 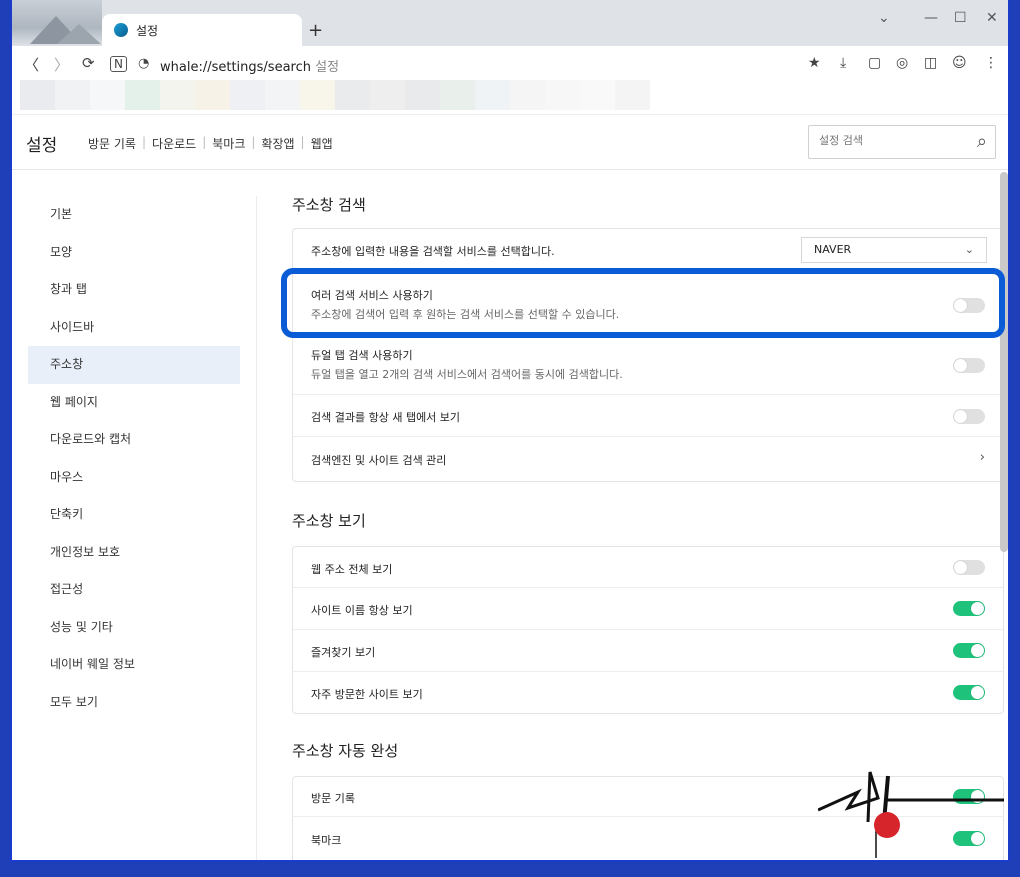 What do you see at coordinates (887, 825) in the screenshot?
I see `red-seal-stamp` at bounding box center [887, 825].